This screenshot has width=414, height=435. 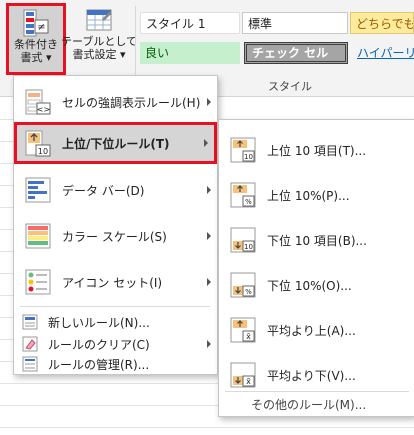 I want to click on conditional-formatting-label-2: 書式 ▾, so click(x=36, y=57).